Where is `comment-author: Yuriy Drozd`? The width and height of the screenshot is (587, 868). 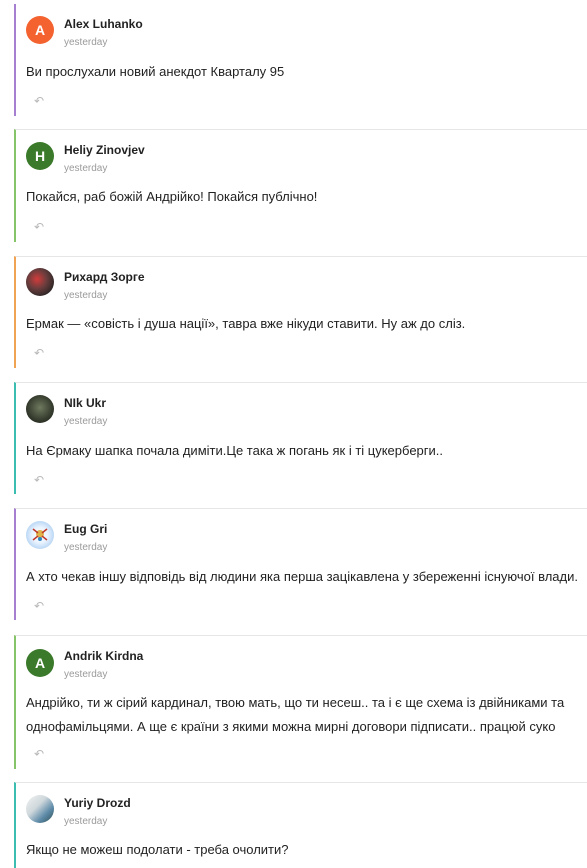 comment-author: Yuriy Drozd is located at coordinates (97, 803).